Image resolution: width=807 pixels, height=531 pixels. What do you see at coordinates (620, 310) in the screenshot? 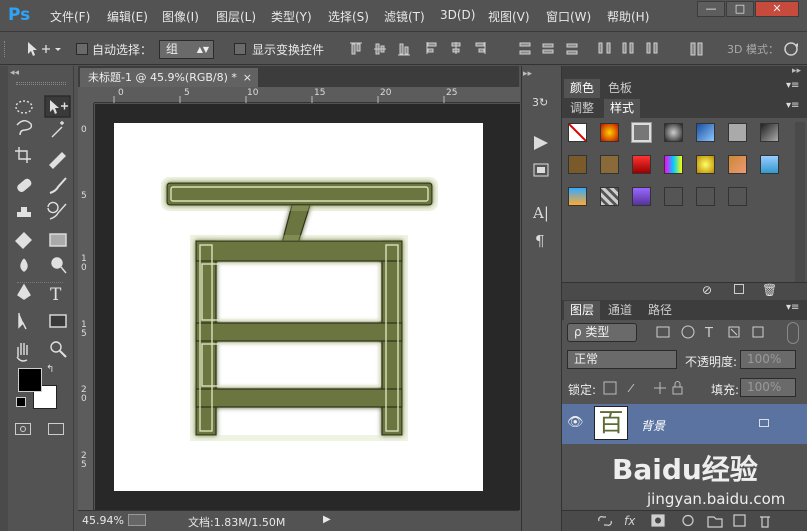
I see `tab-channels: 通道` at bounding box center [620, 310].